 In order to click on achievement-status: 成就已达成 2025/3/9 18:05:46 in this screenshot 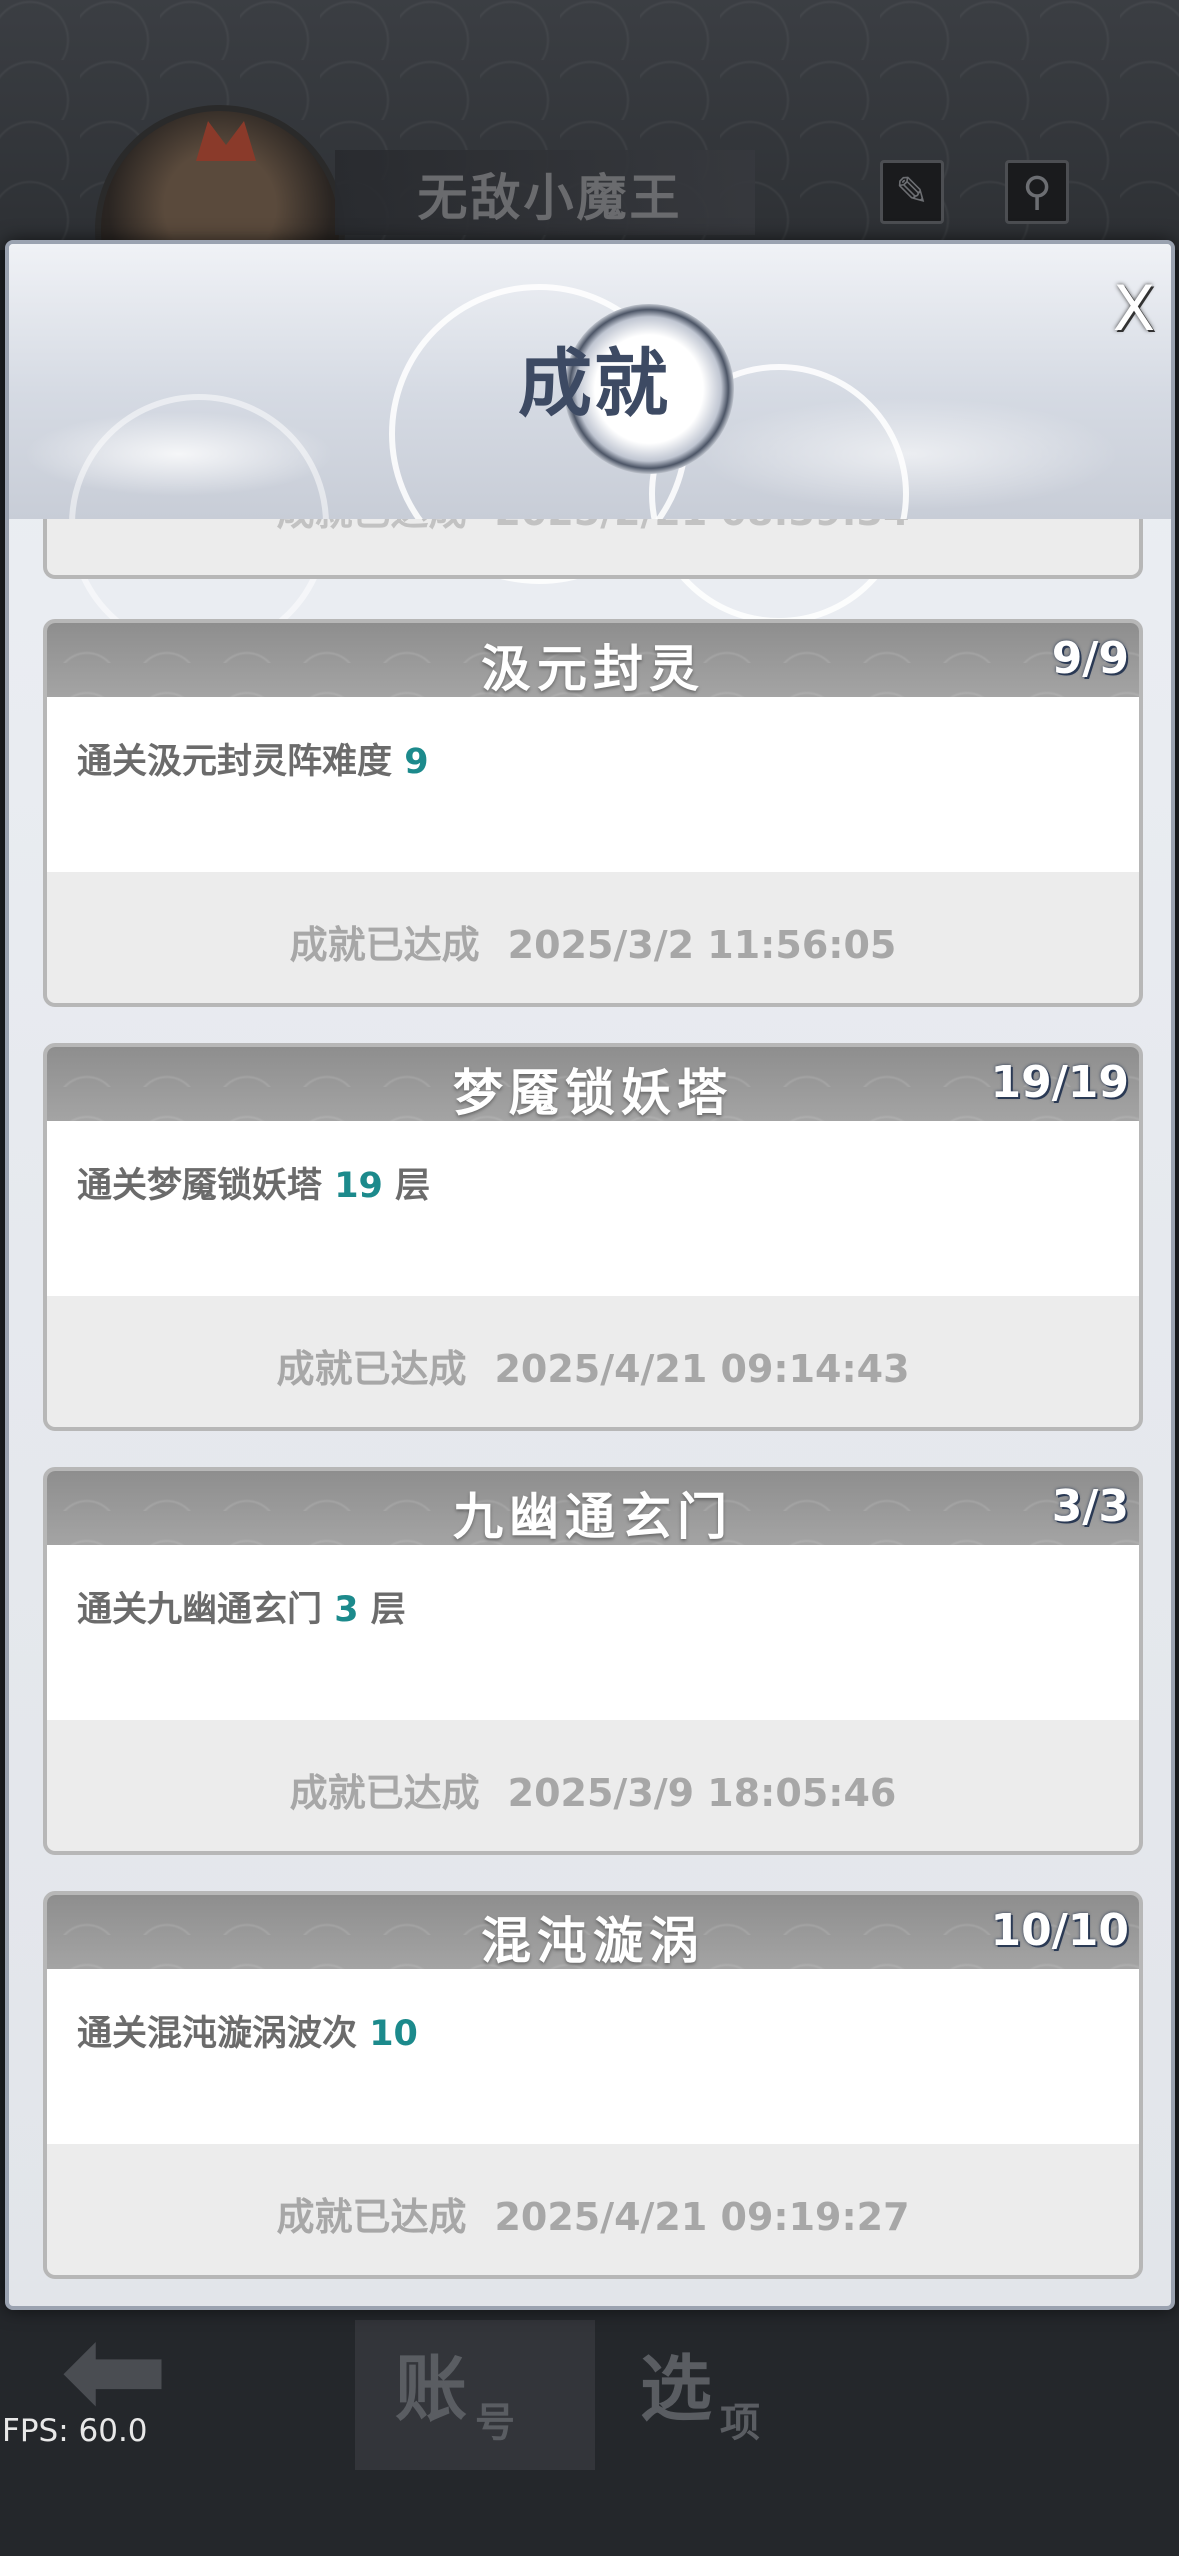, I will do `click(593, 1789)`.